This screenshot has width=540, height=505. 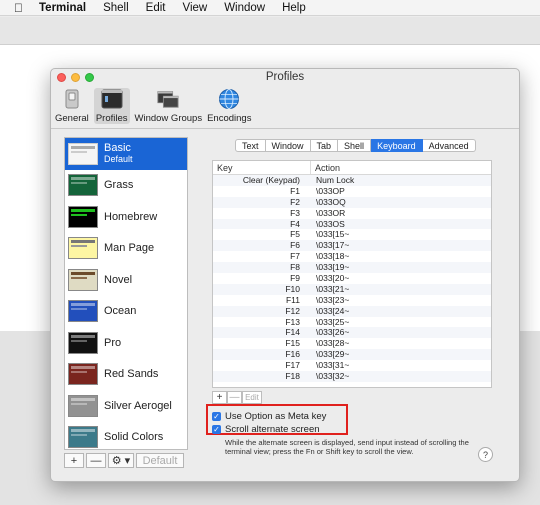 What do you see at coordinates (352, 376) in the screenshot?
I see `table-row: F18 \033[32~` at bounding box center [352, 376].